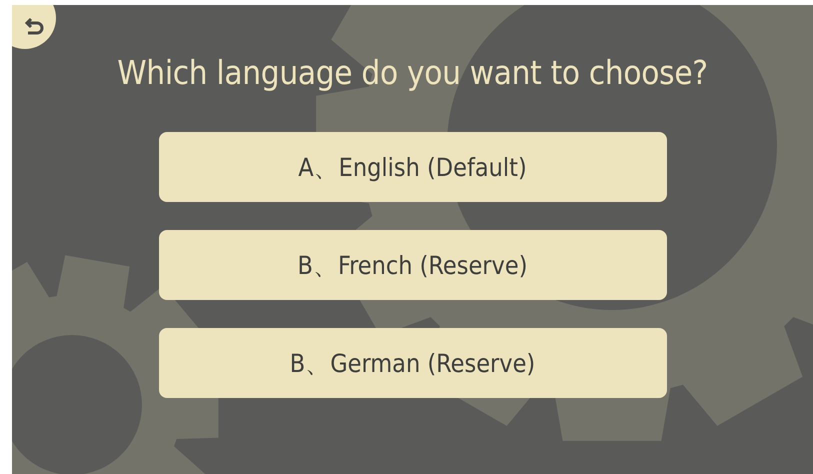 This screenshot has height=474, width=813. Describe the element at coordinates (412, 265) in the screenshot. I see `language-option: B、French (Reserve)` at that location.